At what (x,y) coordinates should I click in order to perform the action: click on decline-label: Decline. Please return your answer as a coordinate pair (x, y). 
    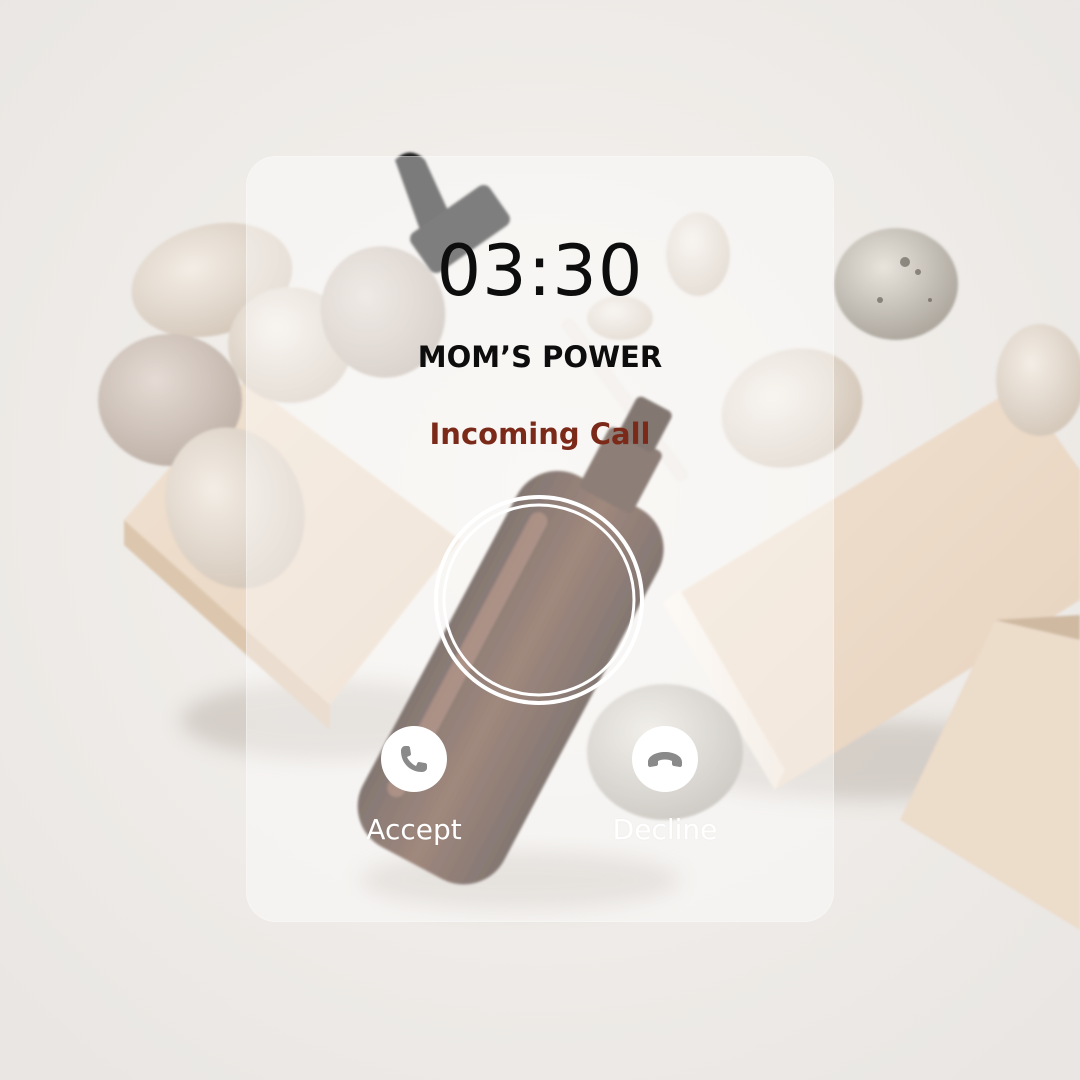
    Looking at the image, I should click on (665, 830).